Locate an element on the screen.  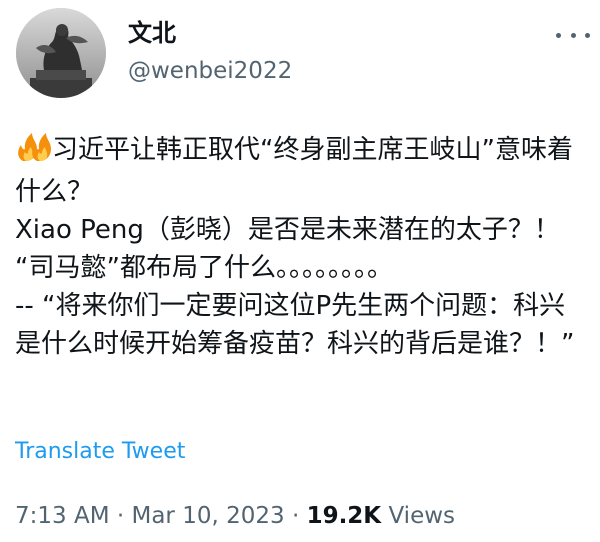
views-label: Views is located at coordinates (422, 516).